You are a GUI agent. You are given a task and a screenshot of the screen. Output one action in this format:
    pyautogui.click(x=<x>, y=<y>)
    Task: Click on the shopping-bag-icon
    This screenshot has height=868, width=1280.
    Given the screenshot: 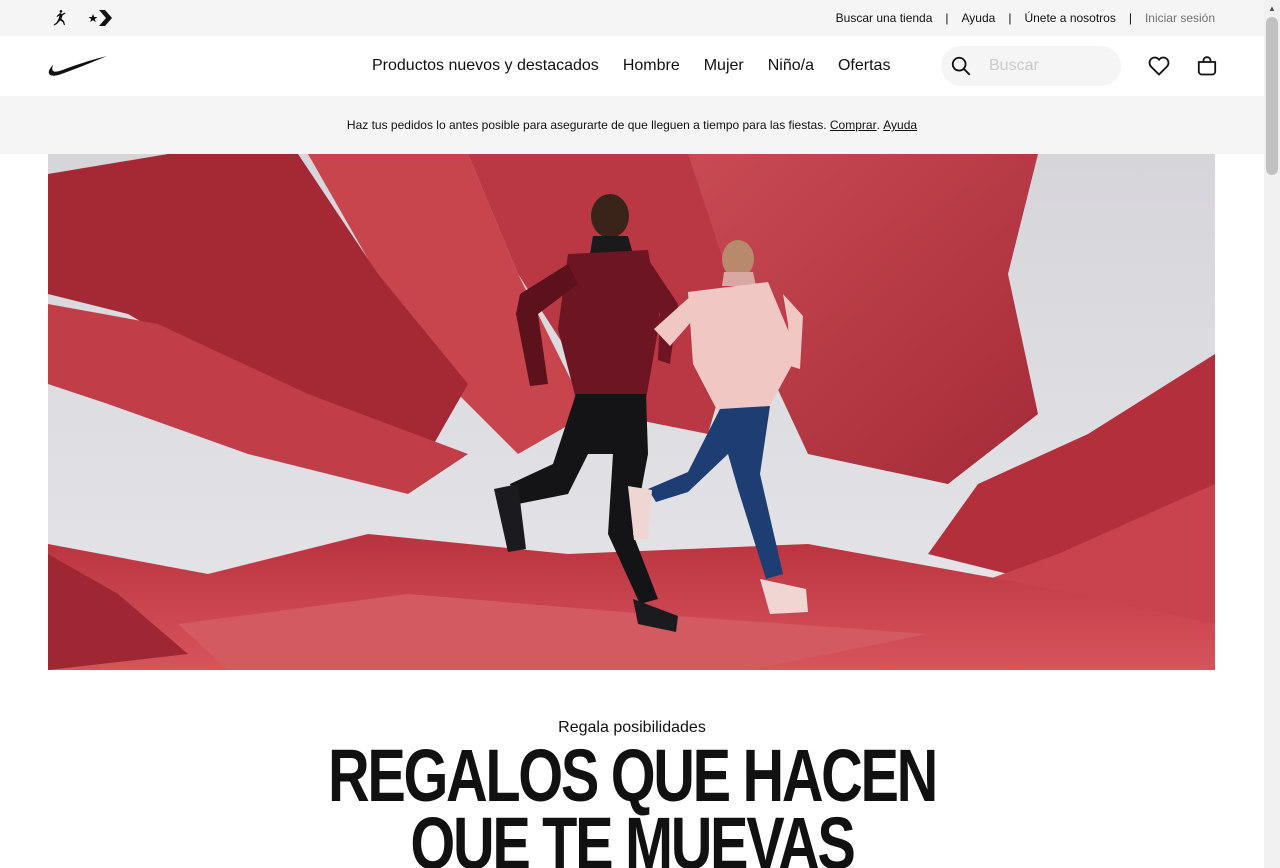 What is the action you would take?
    pyautogui.click(x=1207, y=66)
    